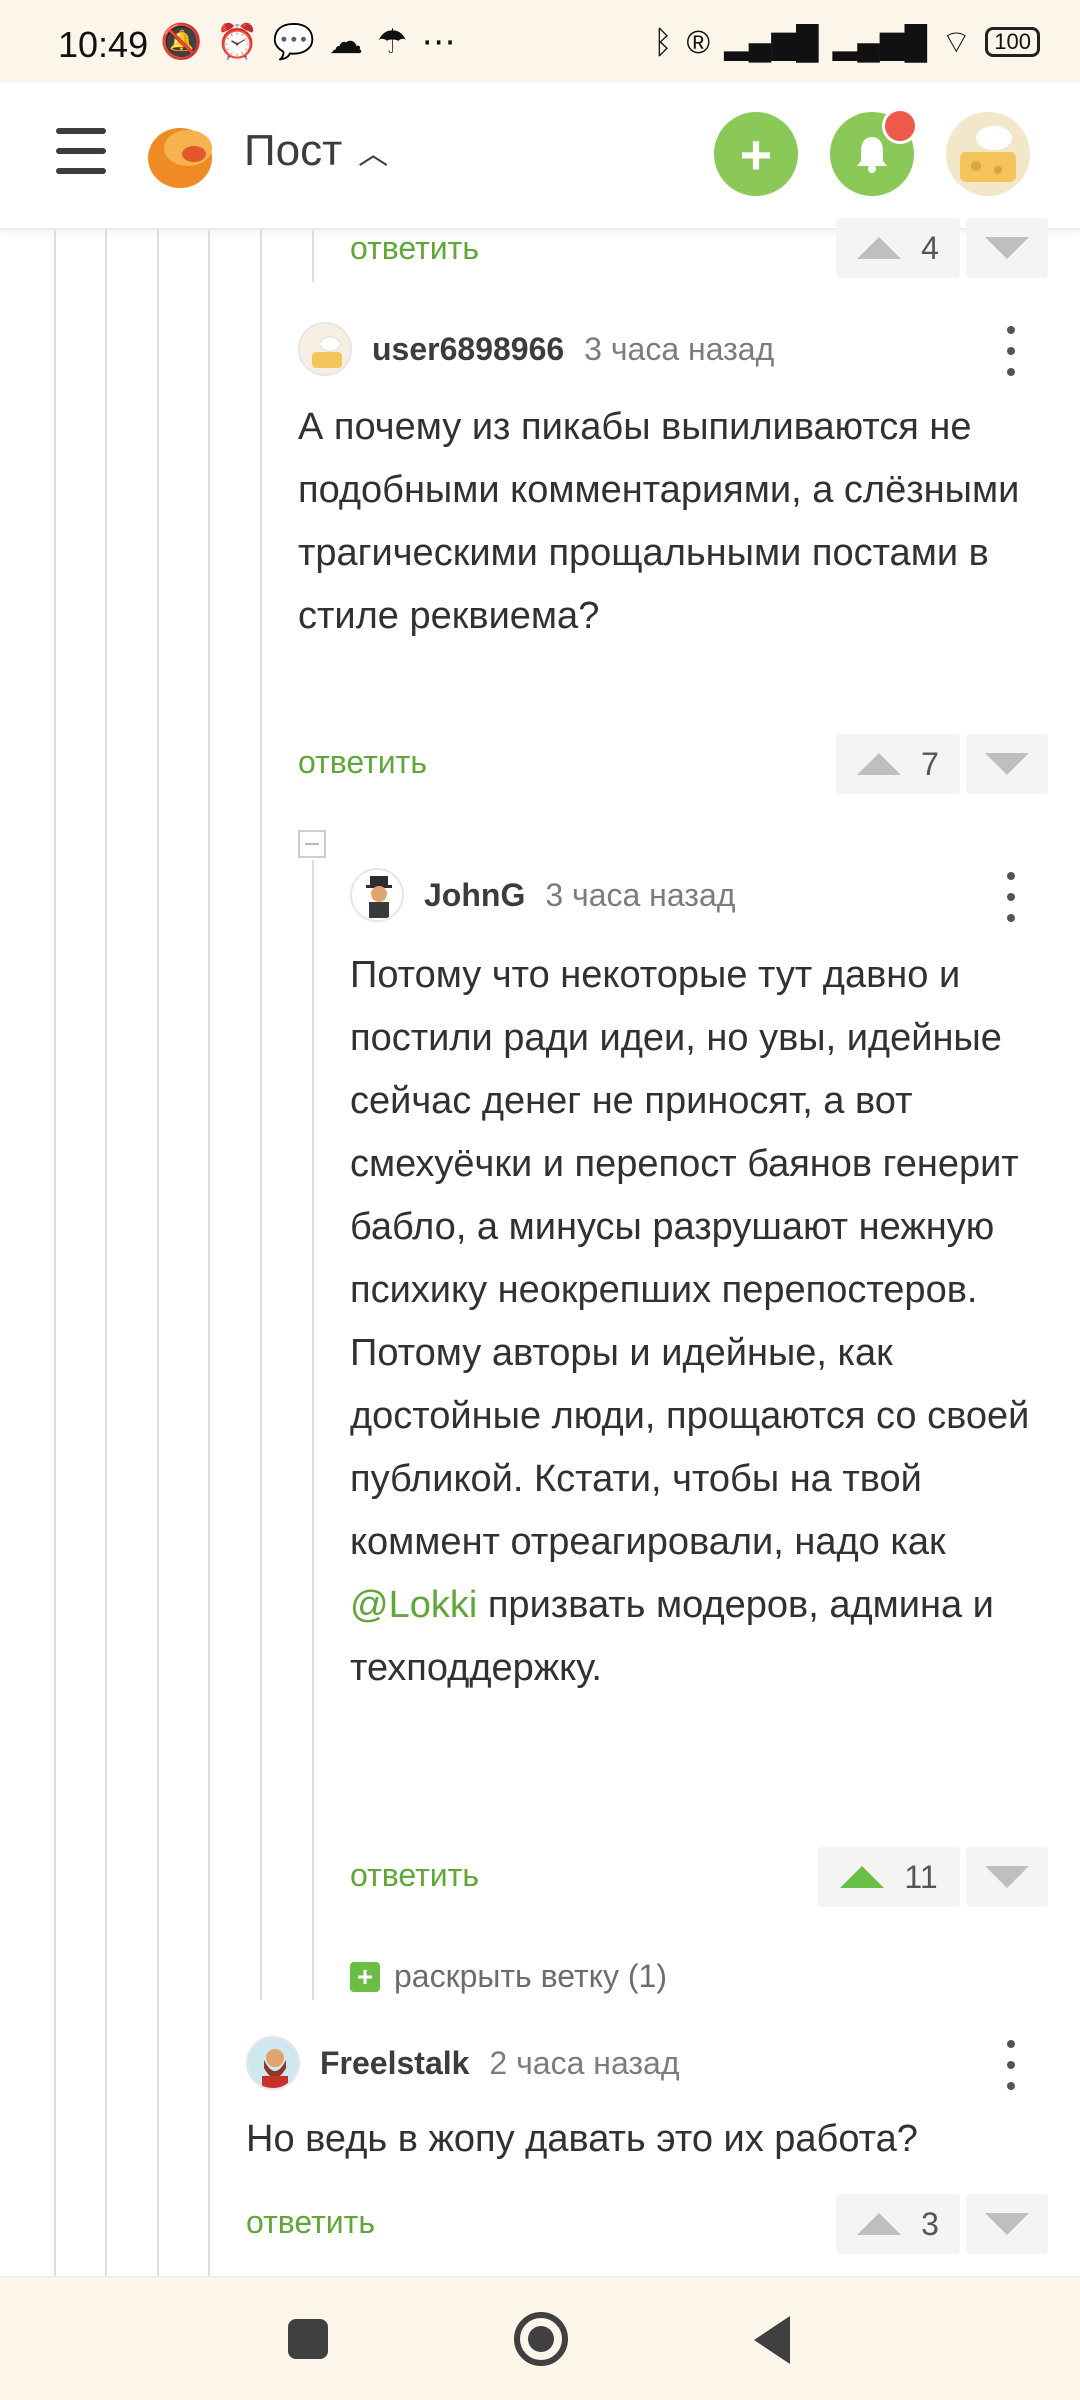 The width and height of the screenshot is (1080, 2400). I want to click on comment-score: 4, so click(930, 247).